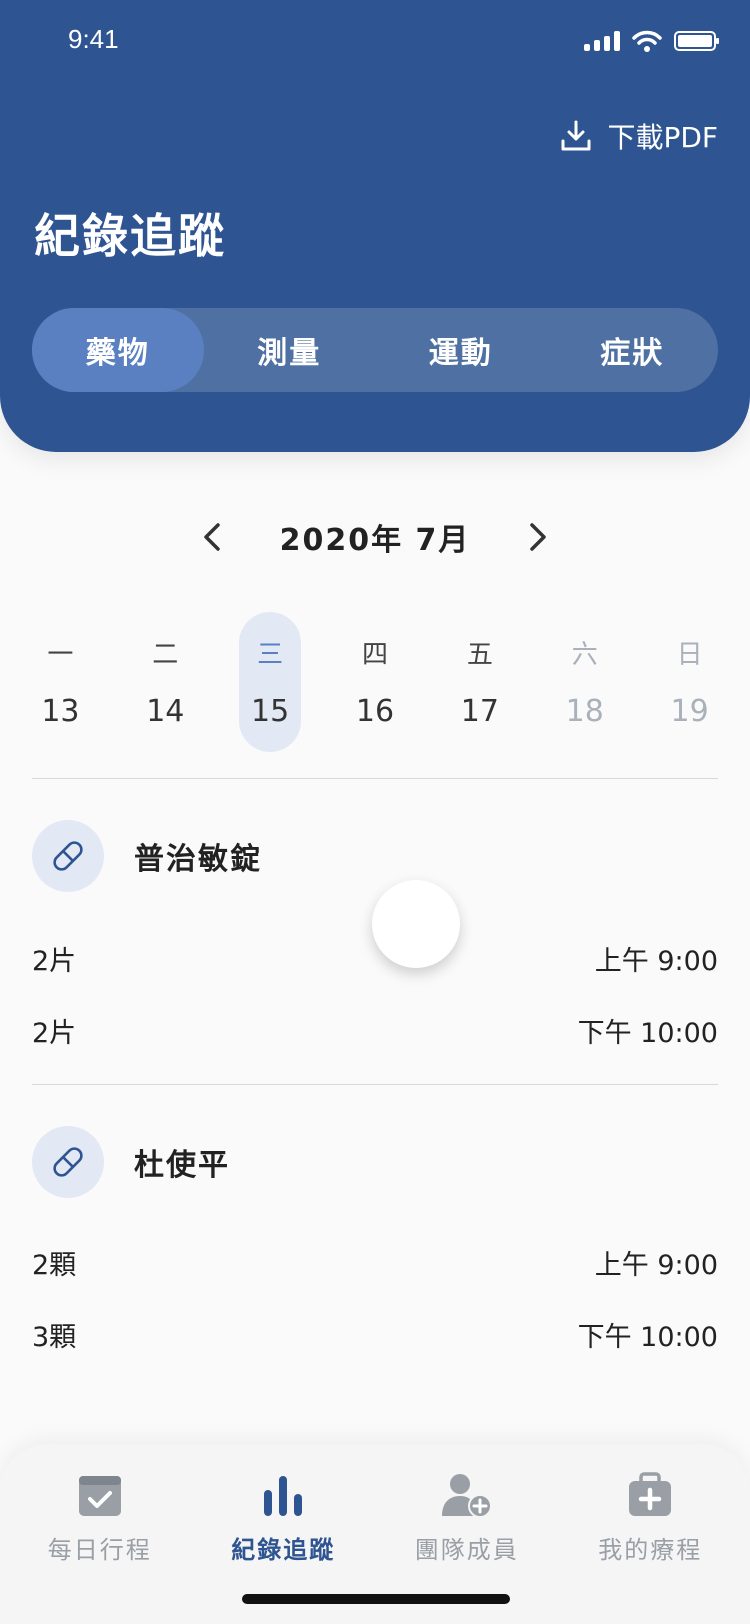 Image resolution: width=750 pixels, height=1624 pixels. I want to click on prev-month-button, so click(212, 537).